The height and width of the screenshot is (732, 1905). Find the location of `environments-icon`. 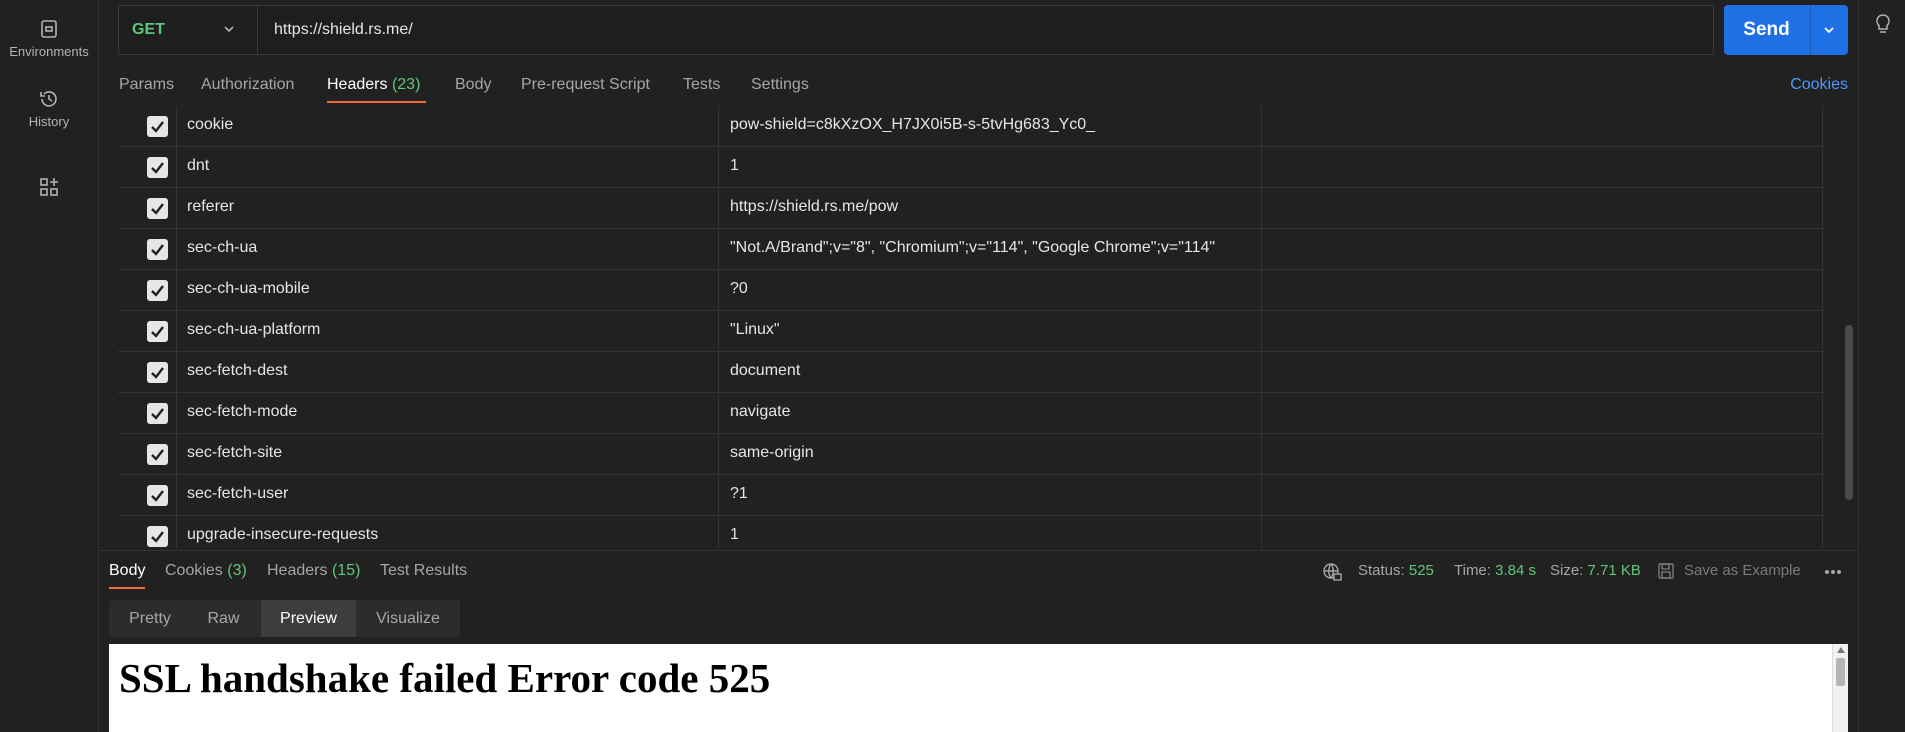

environments-icon is located at coordinates (49, 29).